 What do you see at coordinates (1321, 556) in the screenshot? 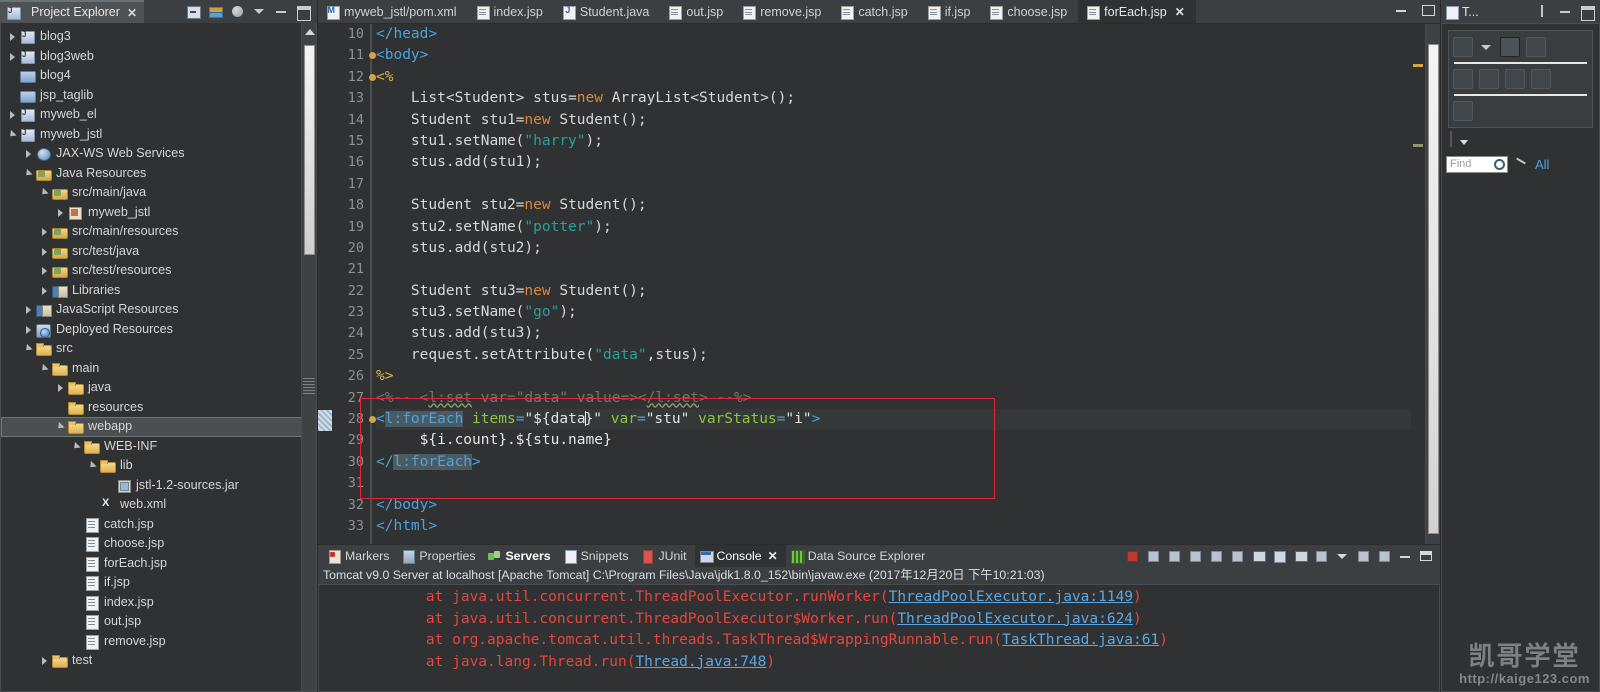
I see `show-console-icon` at bounding box center [1321, 556].